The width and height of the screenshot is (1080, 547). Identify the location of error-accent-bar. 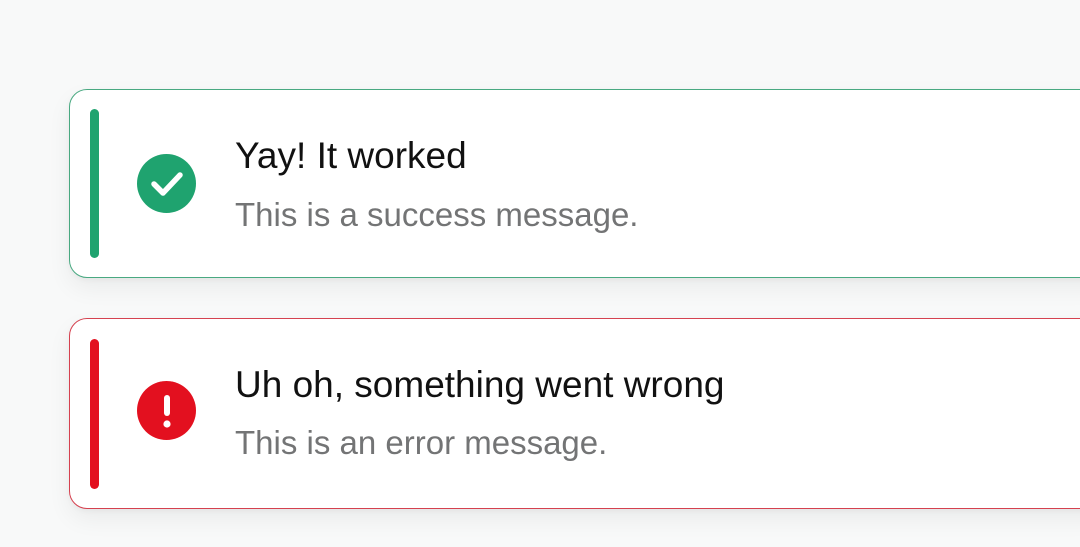
(94, 414).